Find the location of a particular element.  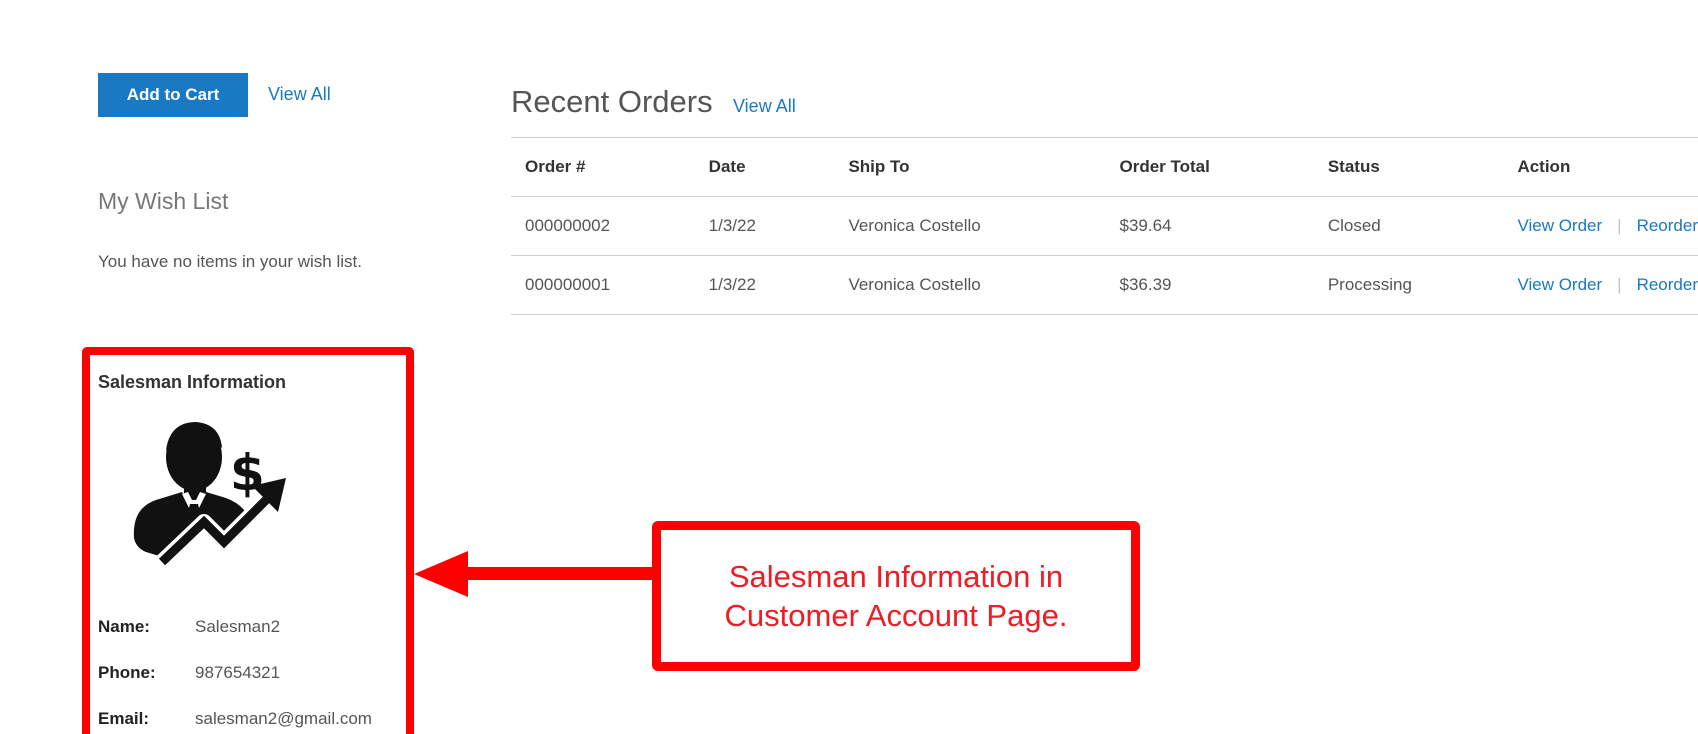

order-total-cell: $36.39 is located at coordinates (1209, 285).